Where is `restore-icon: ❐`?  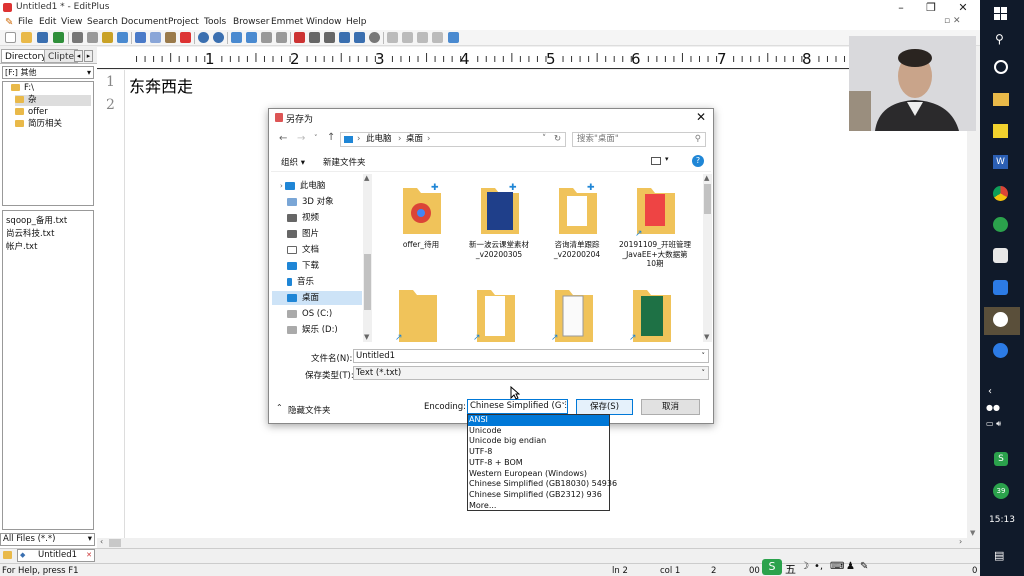 restore-icon: ❐ is located at coordinates (931, 8).